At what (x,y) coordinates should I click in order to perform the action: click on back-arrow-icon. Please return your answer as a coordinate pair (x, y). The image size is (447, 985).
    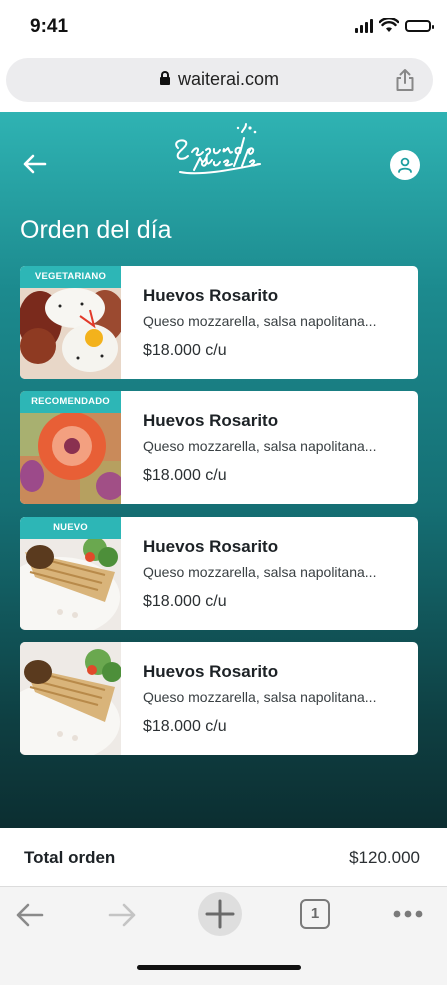
    Looking at the image, I should click on (35, 164).